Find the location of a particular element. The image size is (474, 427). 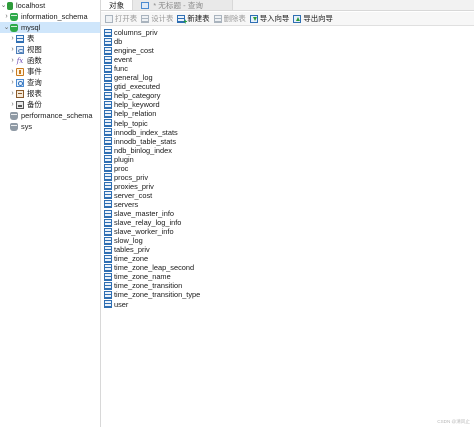

table-item-label: event is located at coordinates (123, 60).